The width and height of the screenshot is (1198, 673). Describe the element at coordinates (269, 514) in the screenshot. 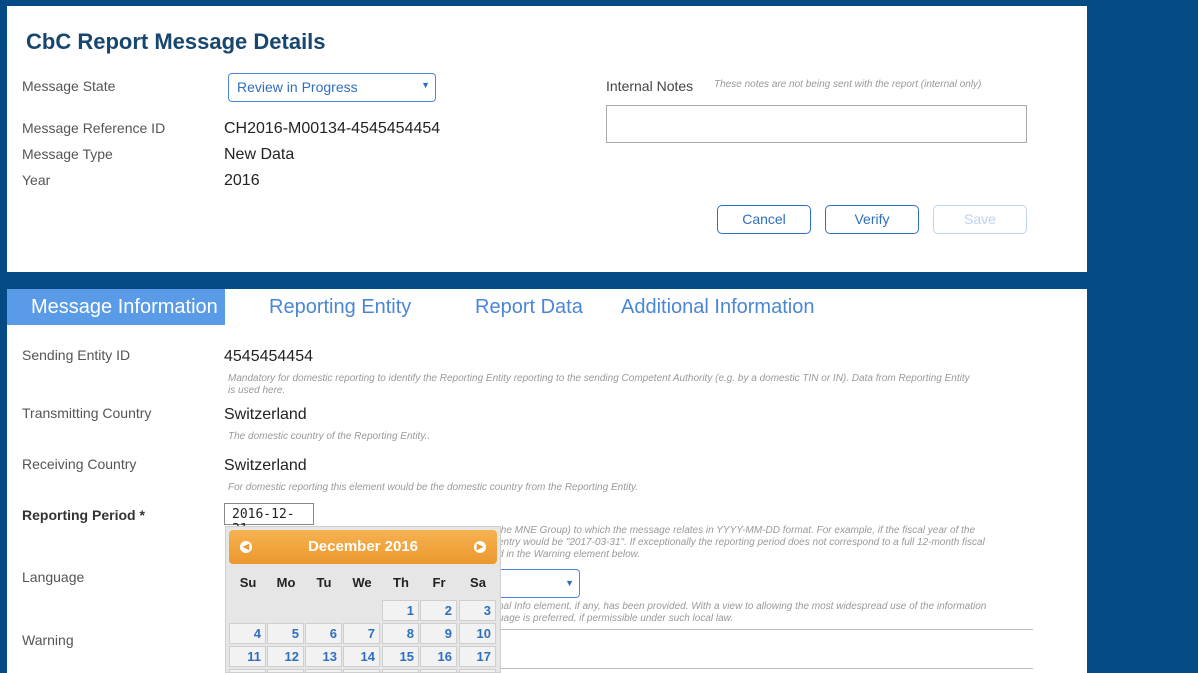

I see `reporting-period-input: 2016-12-31` at that location.